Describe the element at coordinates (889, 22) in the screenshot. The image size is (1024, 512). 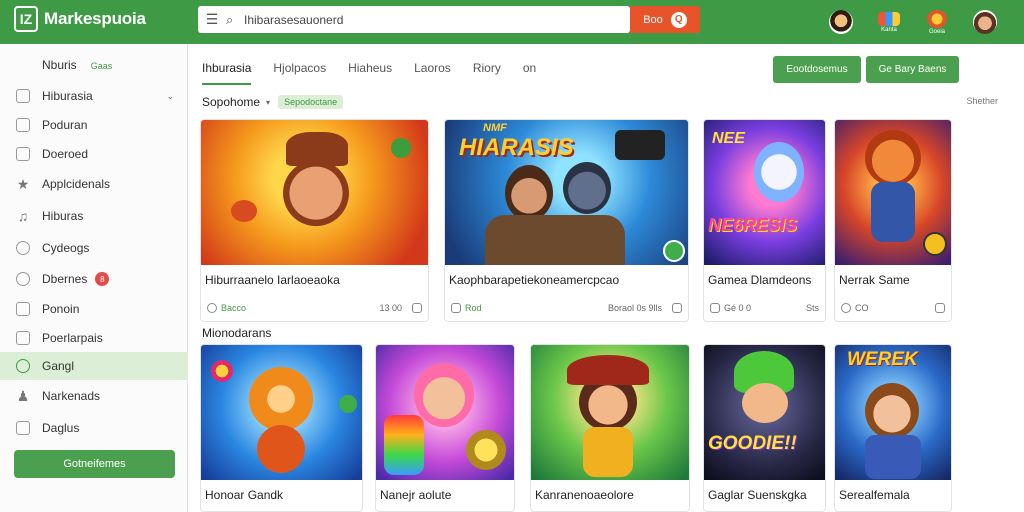
I see `games-icon-button: Kanta` at that location.